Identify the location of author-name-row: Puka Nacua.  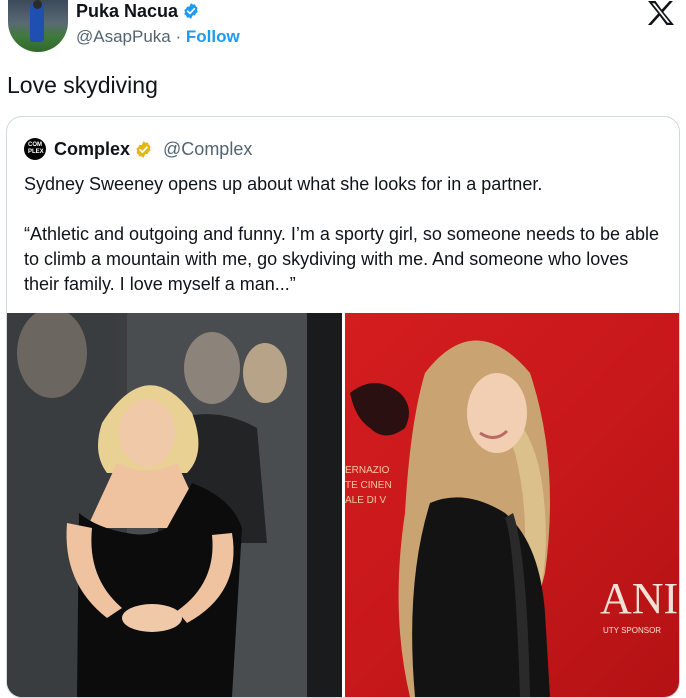
(138, 11).